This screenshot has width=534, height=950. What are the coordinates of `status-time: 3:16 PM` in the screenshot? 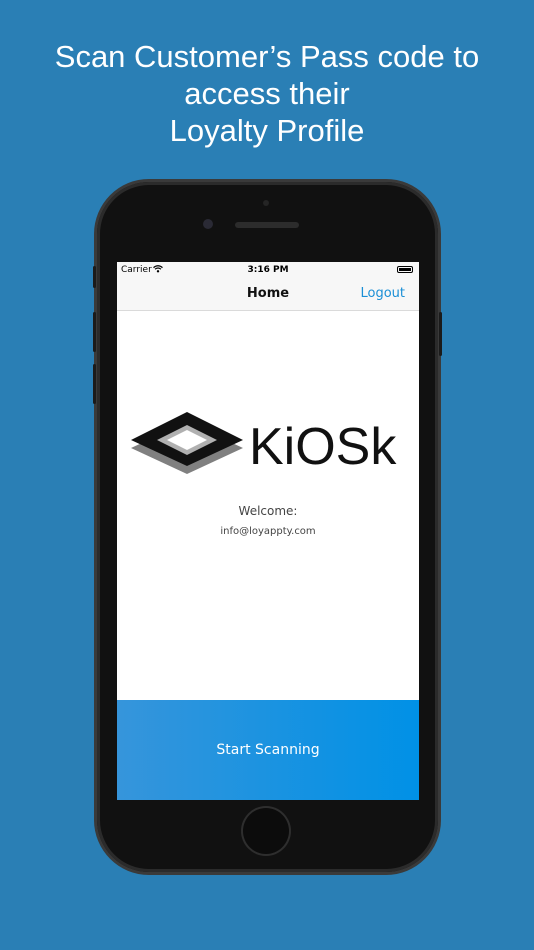 It's located at (268, 270).